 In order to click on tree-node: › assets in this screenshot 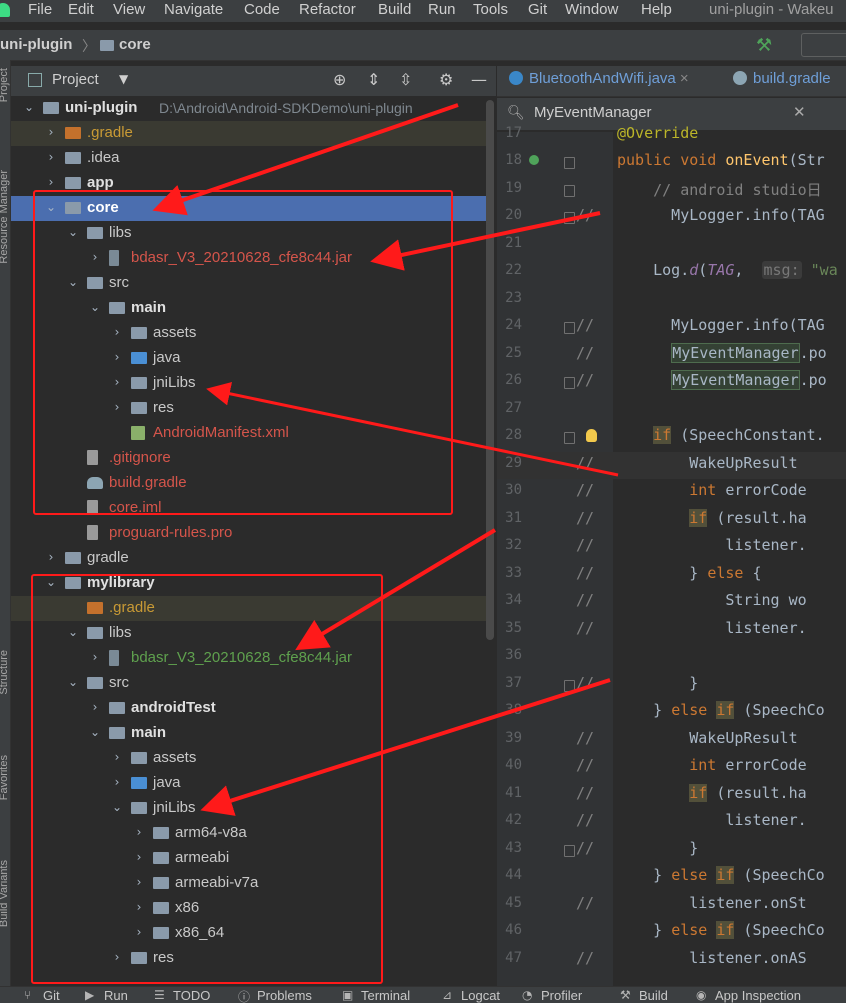, I will do `click(248, 758)`.